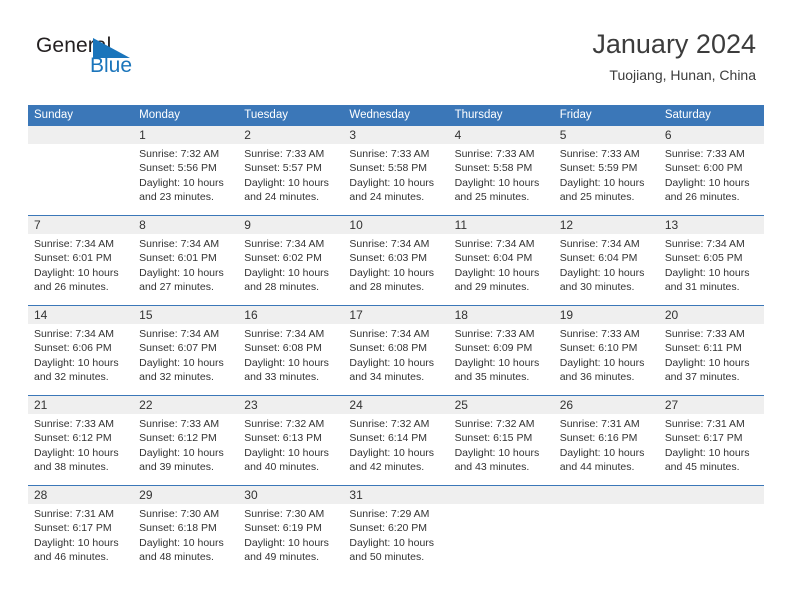 This screenshot has width=792, height=612. Describe the element at coordinates (96, 58) in the screenshot. I see `brand-logo: General Blue` at that location.